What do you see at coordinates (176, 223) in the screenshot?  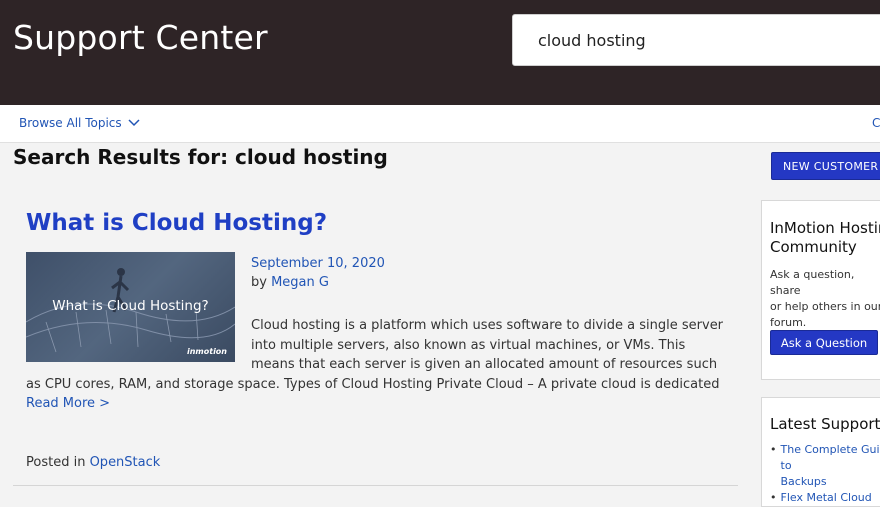 I see `article-title-link: What is Cloud Hosting?` at bounding box center [176, 223].